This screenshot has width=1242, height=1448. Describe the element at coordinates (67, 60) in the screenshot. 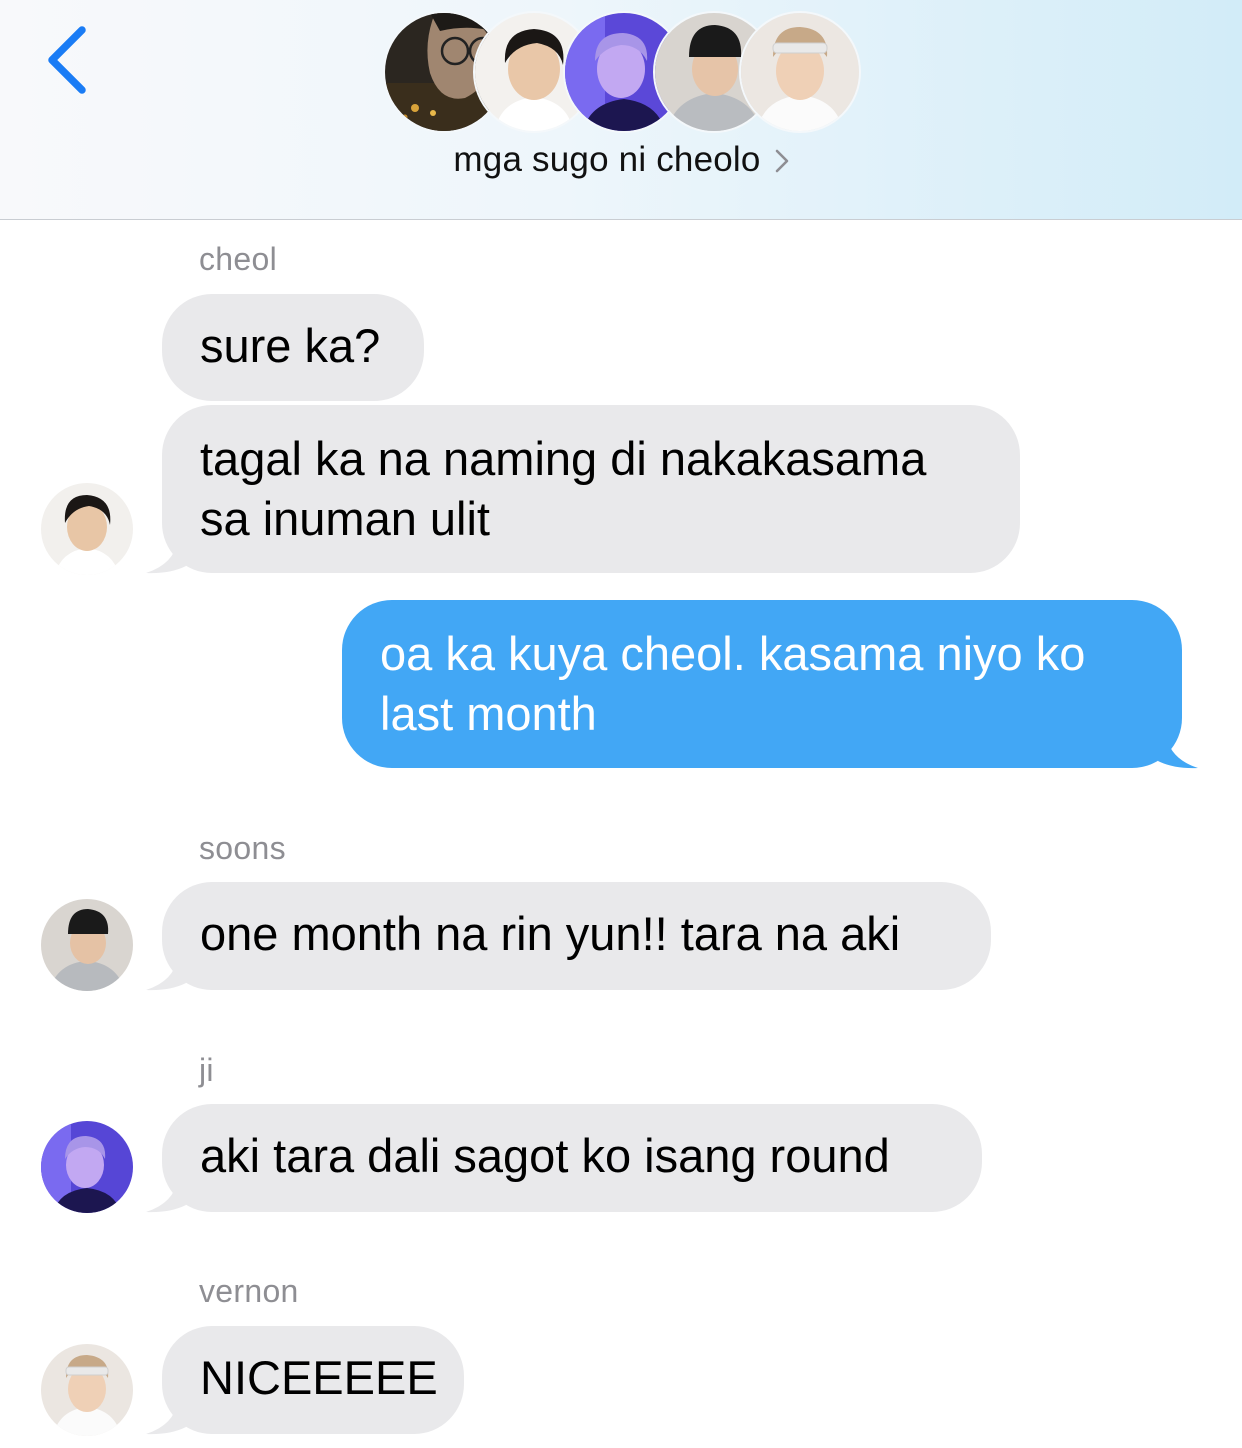

I see `chevron-left-icon` at that location.